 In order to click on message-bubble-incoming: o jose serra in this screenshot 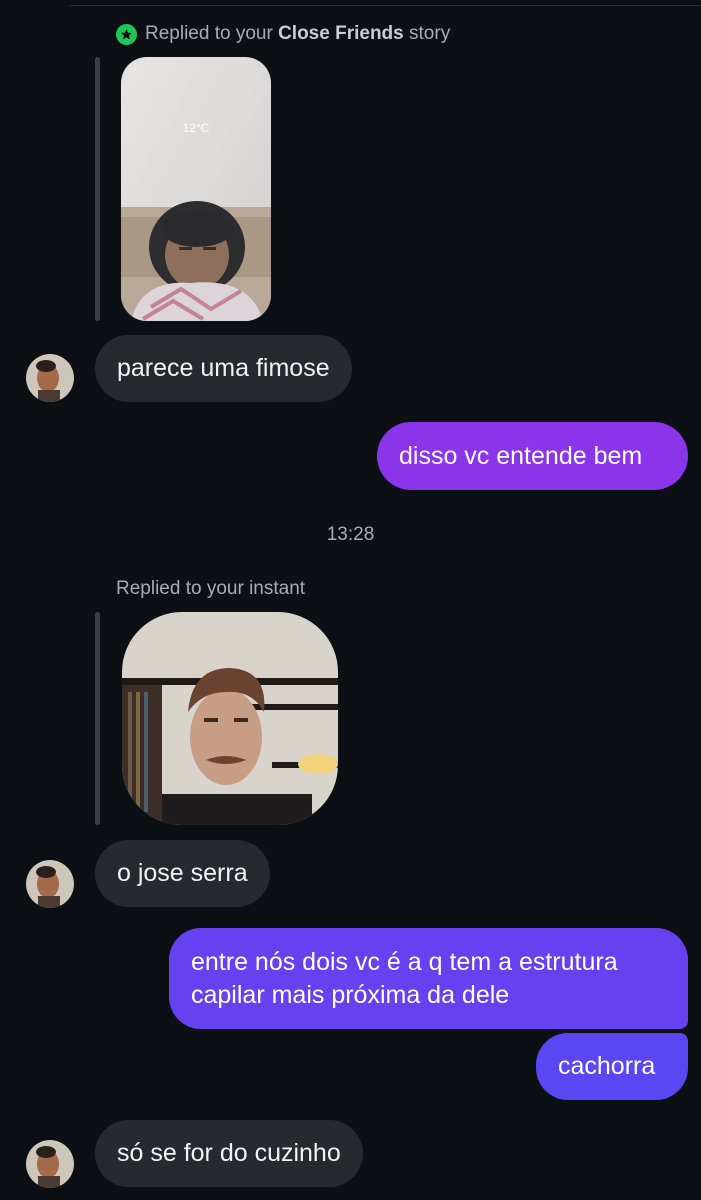, I will do `click(182, 873)`.